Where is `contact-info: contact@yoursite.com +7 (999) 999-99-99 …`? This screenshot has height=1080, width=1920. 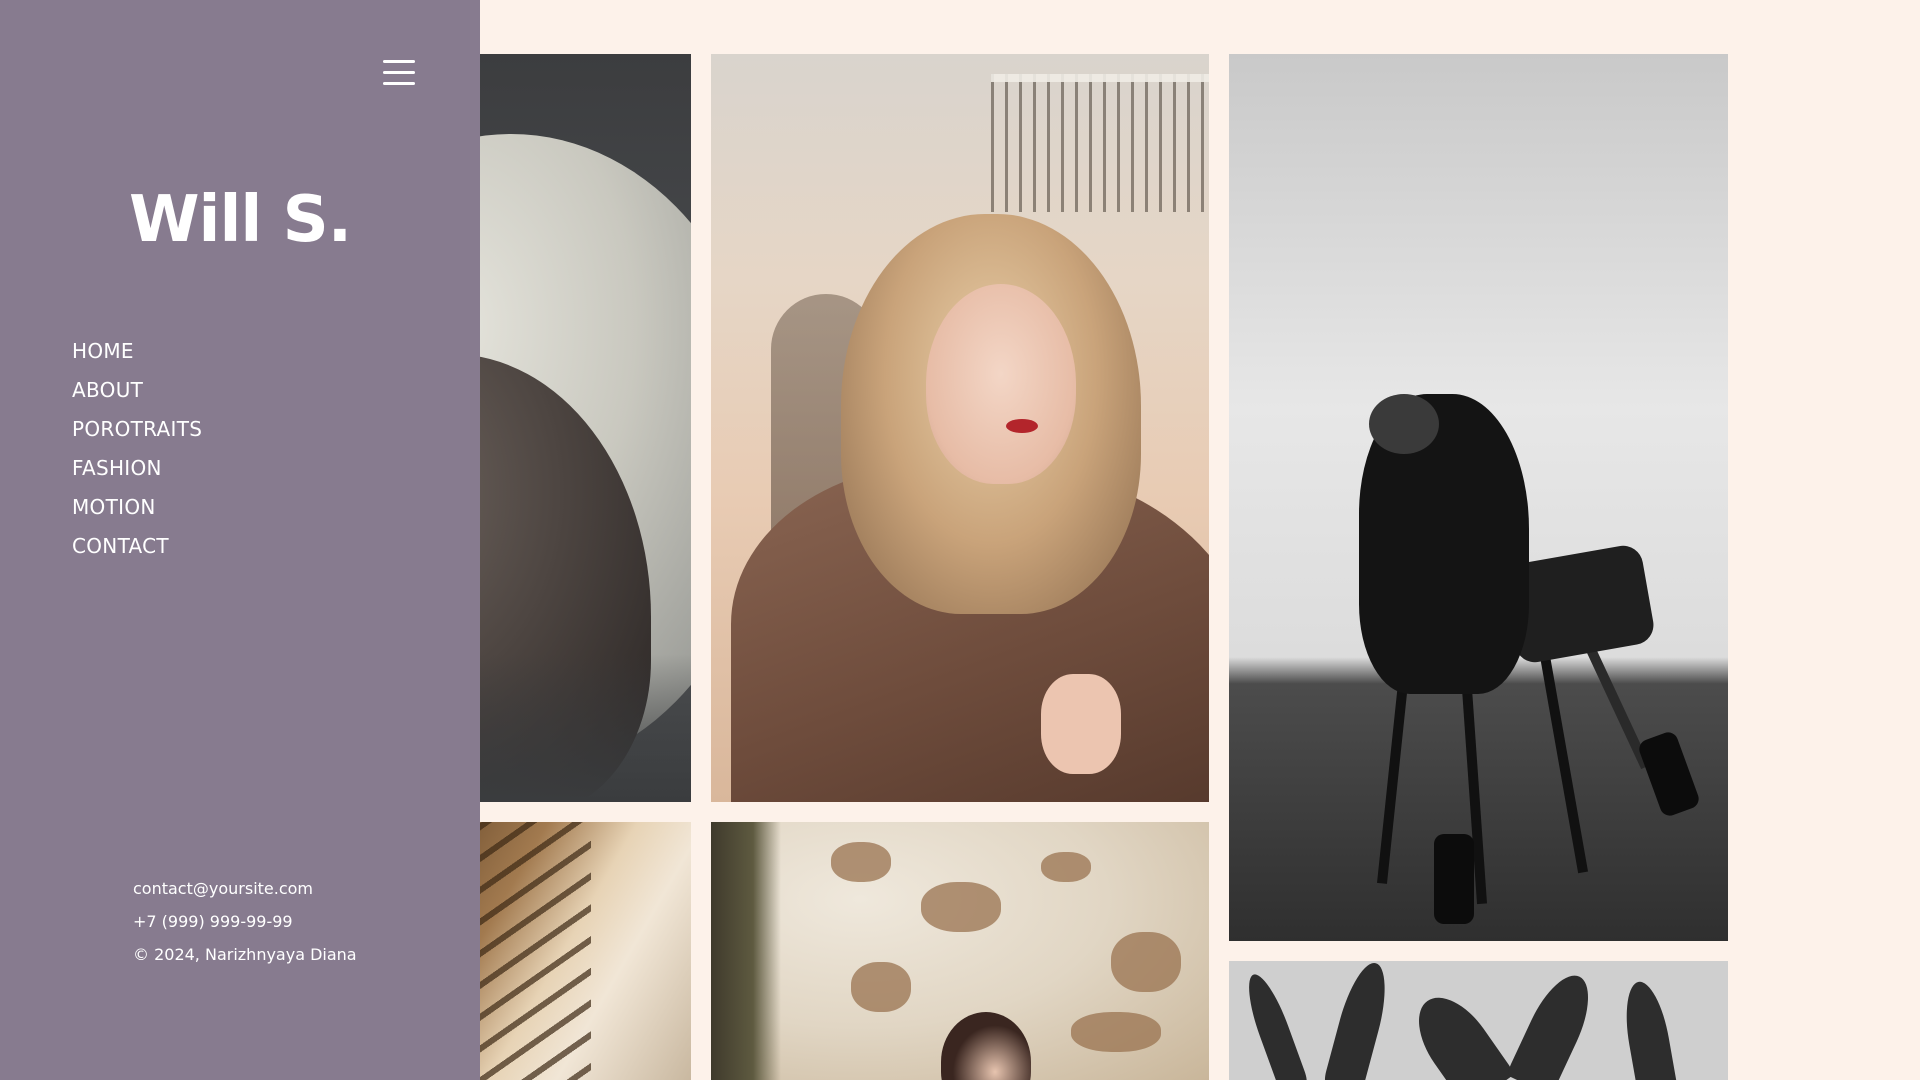 contact-info: contact@yoursite.com +7 (999) 999-99-99 … is located at coordinates (245, 925).